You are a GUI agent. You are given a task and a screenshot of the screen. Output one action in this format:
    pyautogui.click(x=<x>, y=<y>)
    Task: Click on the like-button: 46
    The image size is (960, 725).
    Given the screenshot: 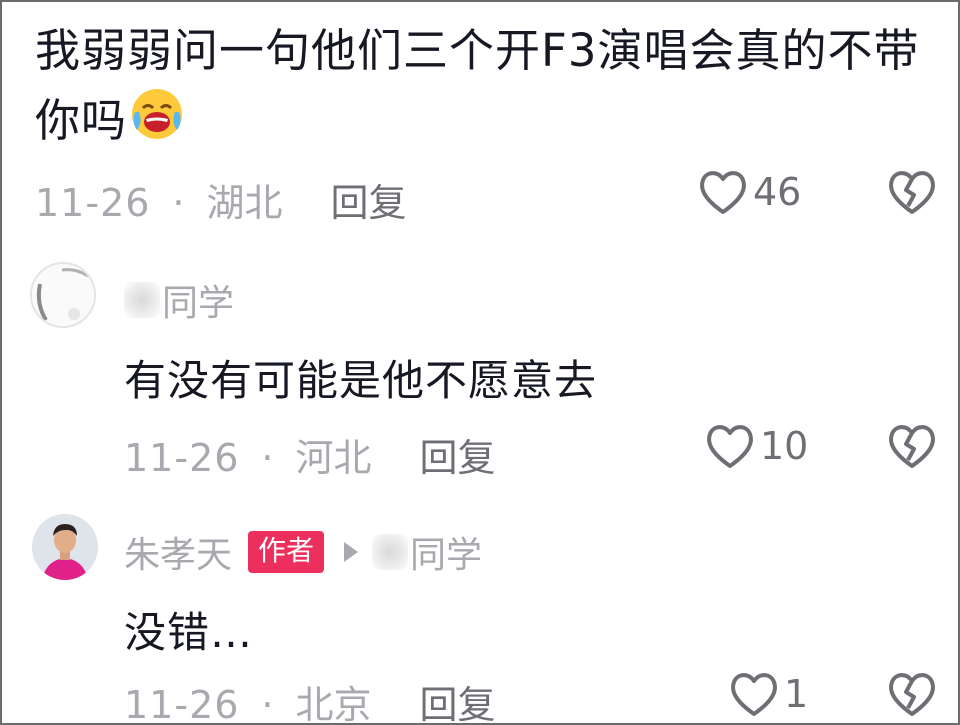 What is the action you would take?
    pyautogui.click(x=749, y=192)
    